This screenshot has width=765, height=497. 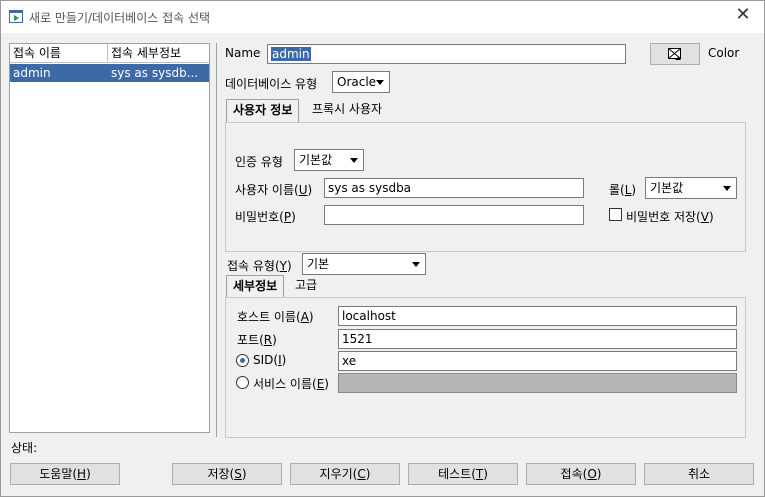 I want to click on host-label: 호스트 이름(A), so click(x=275, y=317).